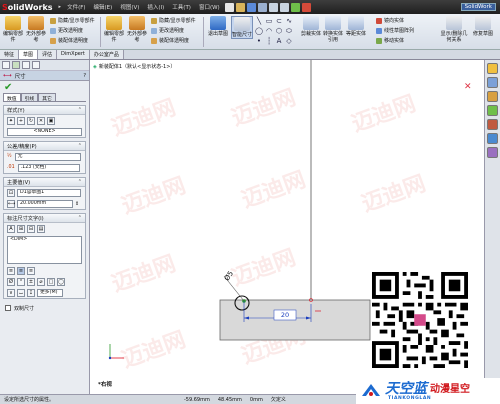 This screenshot has height=404, width=500. I want to click on square-symbol-button: □, so click(51, 281).